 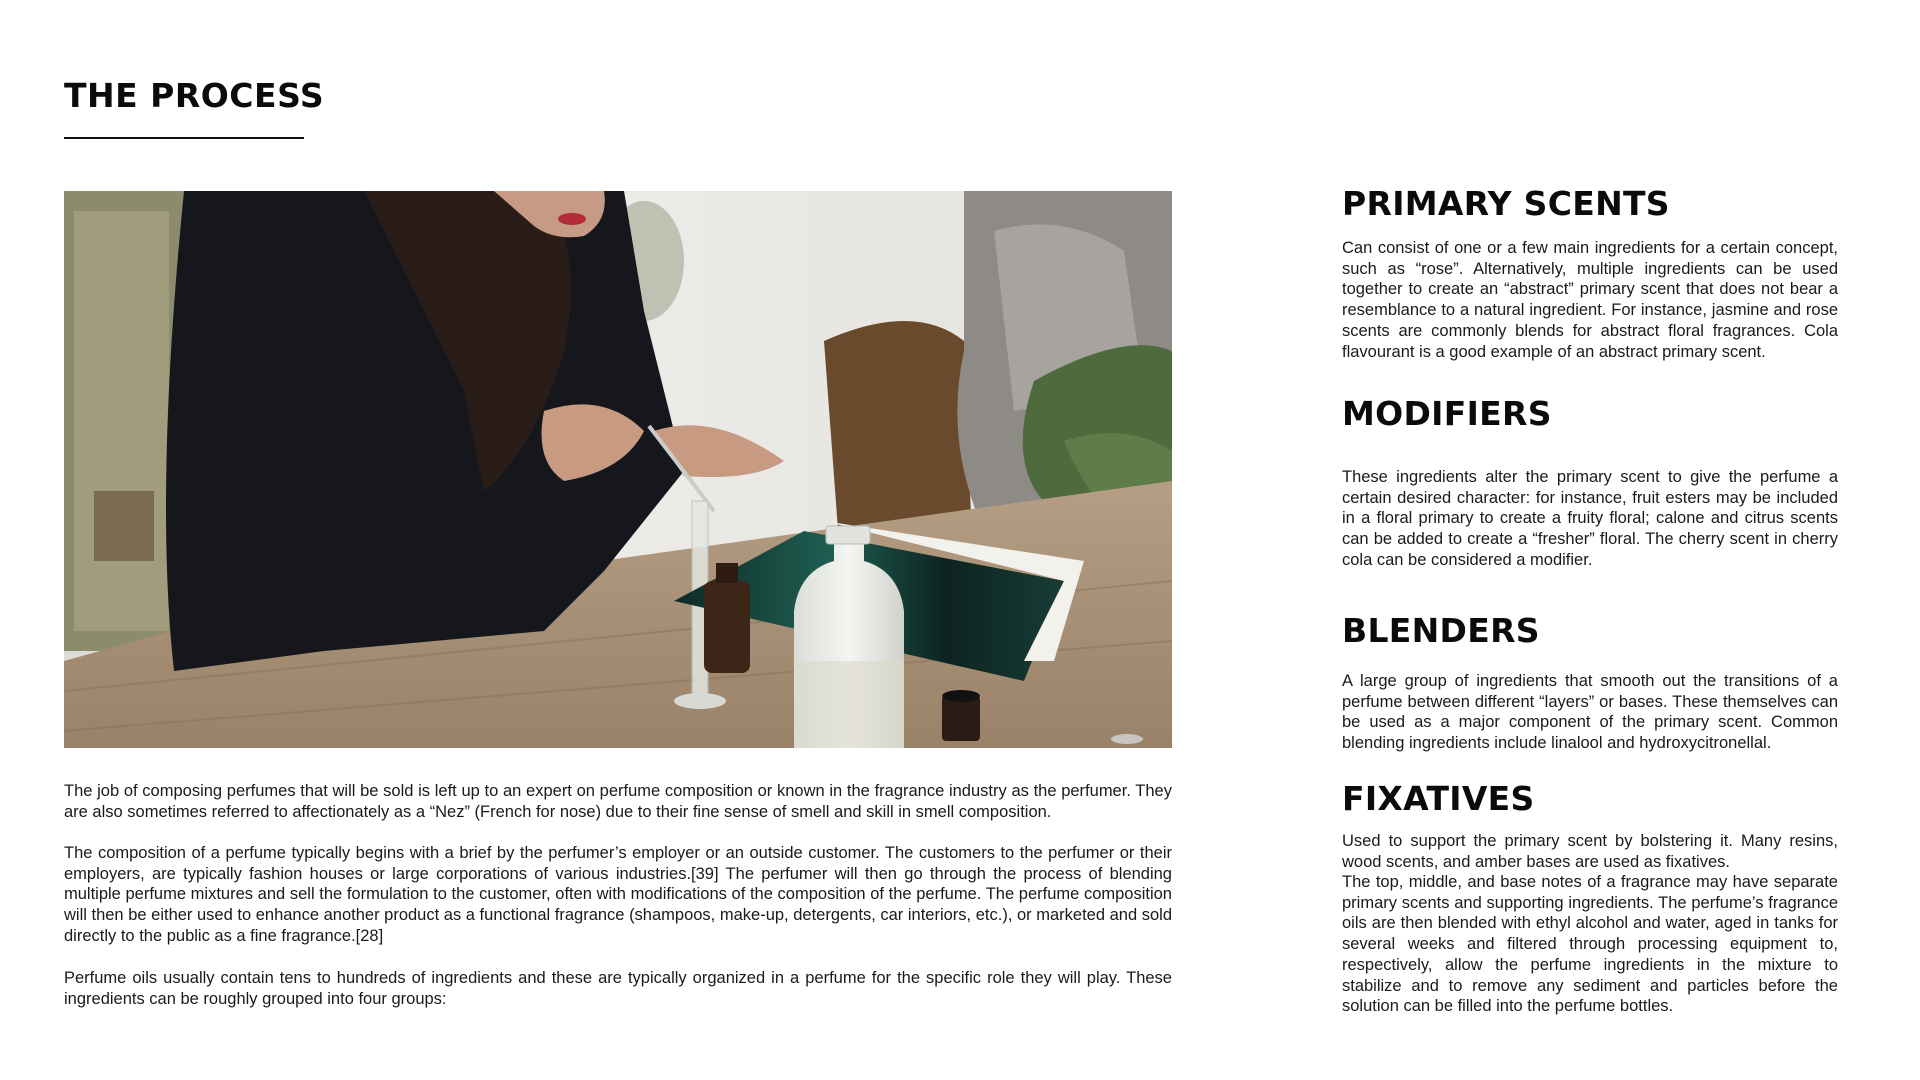 I want to click on title-underline, so click(x=184, y=138).